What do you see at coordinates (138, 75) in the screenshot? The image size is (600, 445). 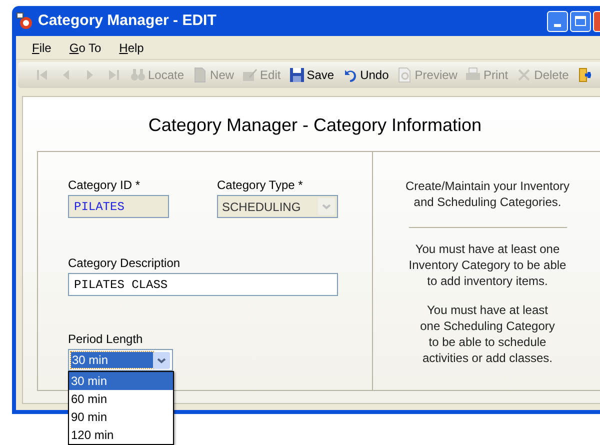 I see `binoculars-icon` at bounding box center [138, 75].